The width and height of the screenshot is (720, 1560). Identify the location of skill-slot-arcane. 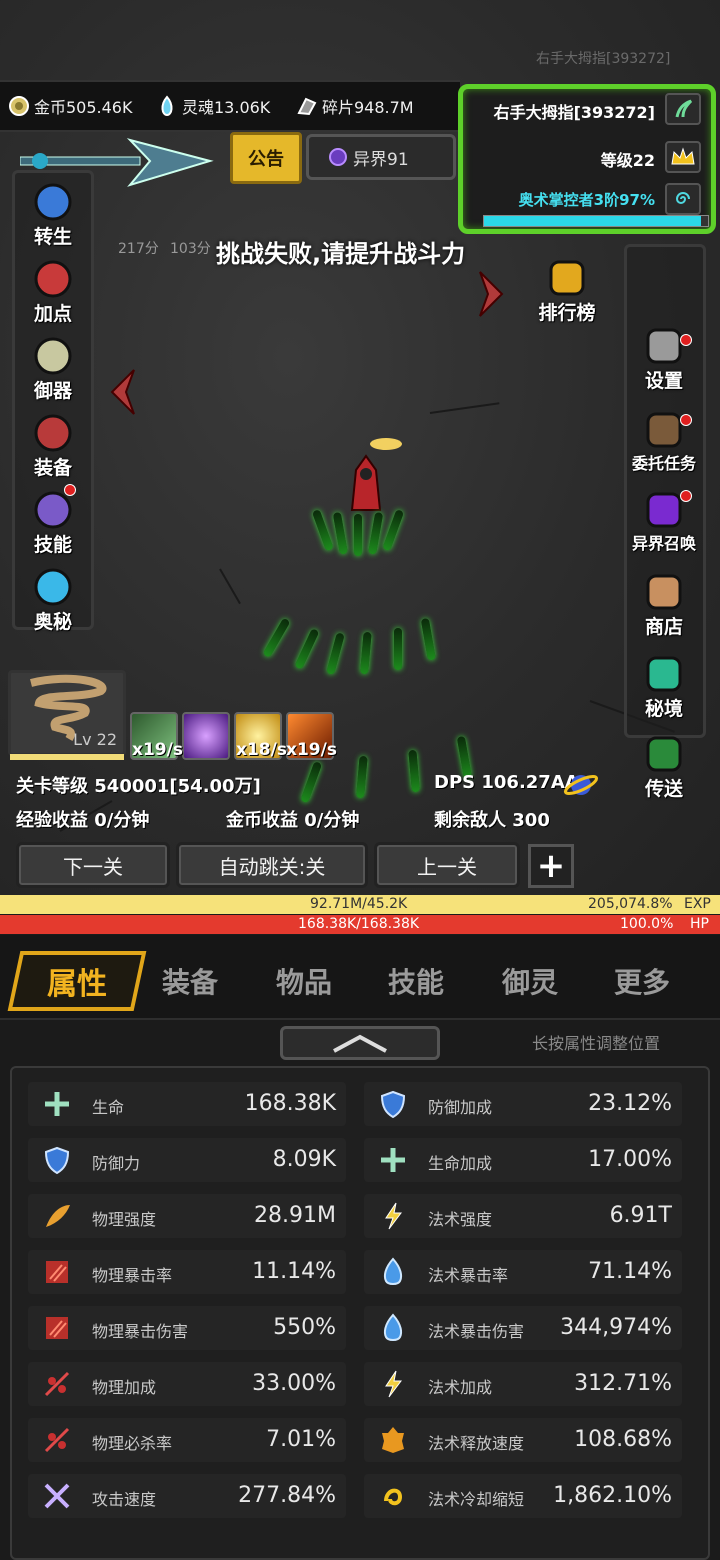
(206, 736).